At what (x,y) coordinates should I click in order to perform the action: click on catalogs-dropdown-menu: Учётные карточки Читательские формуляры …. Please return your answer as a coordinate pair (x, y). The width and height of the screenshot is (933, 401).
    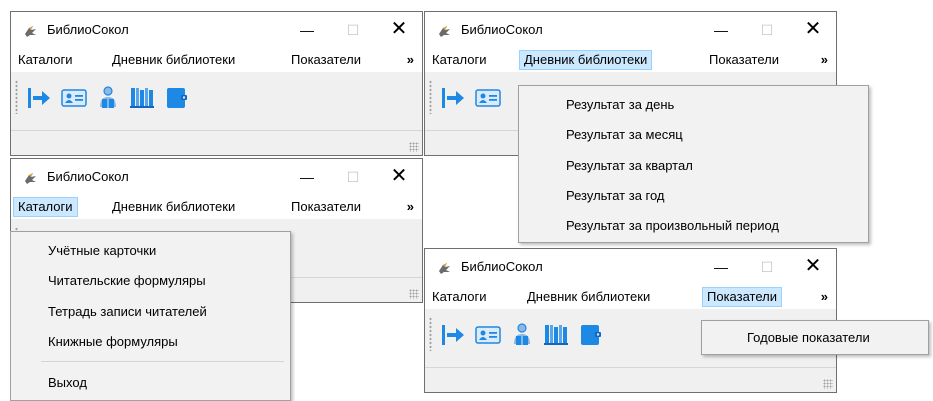
    Looking at the image, I should click on (150, 316).